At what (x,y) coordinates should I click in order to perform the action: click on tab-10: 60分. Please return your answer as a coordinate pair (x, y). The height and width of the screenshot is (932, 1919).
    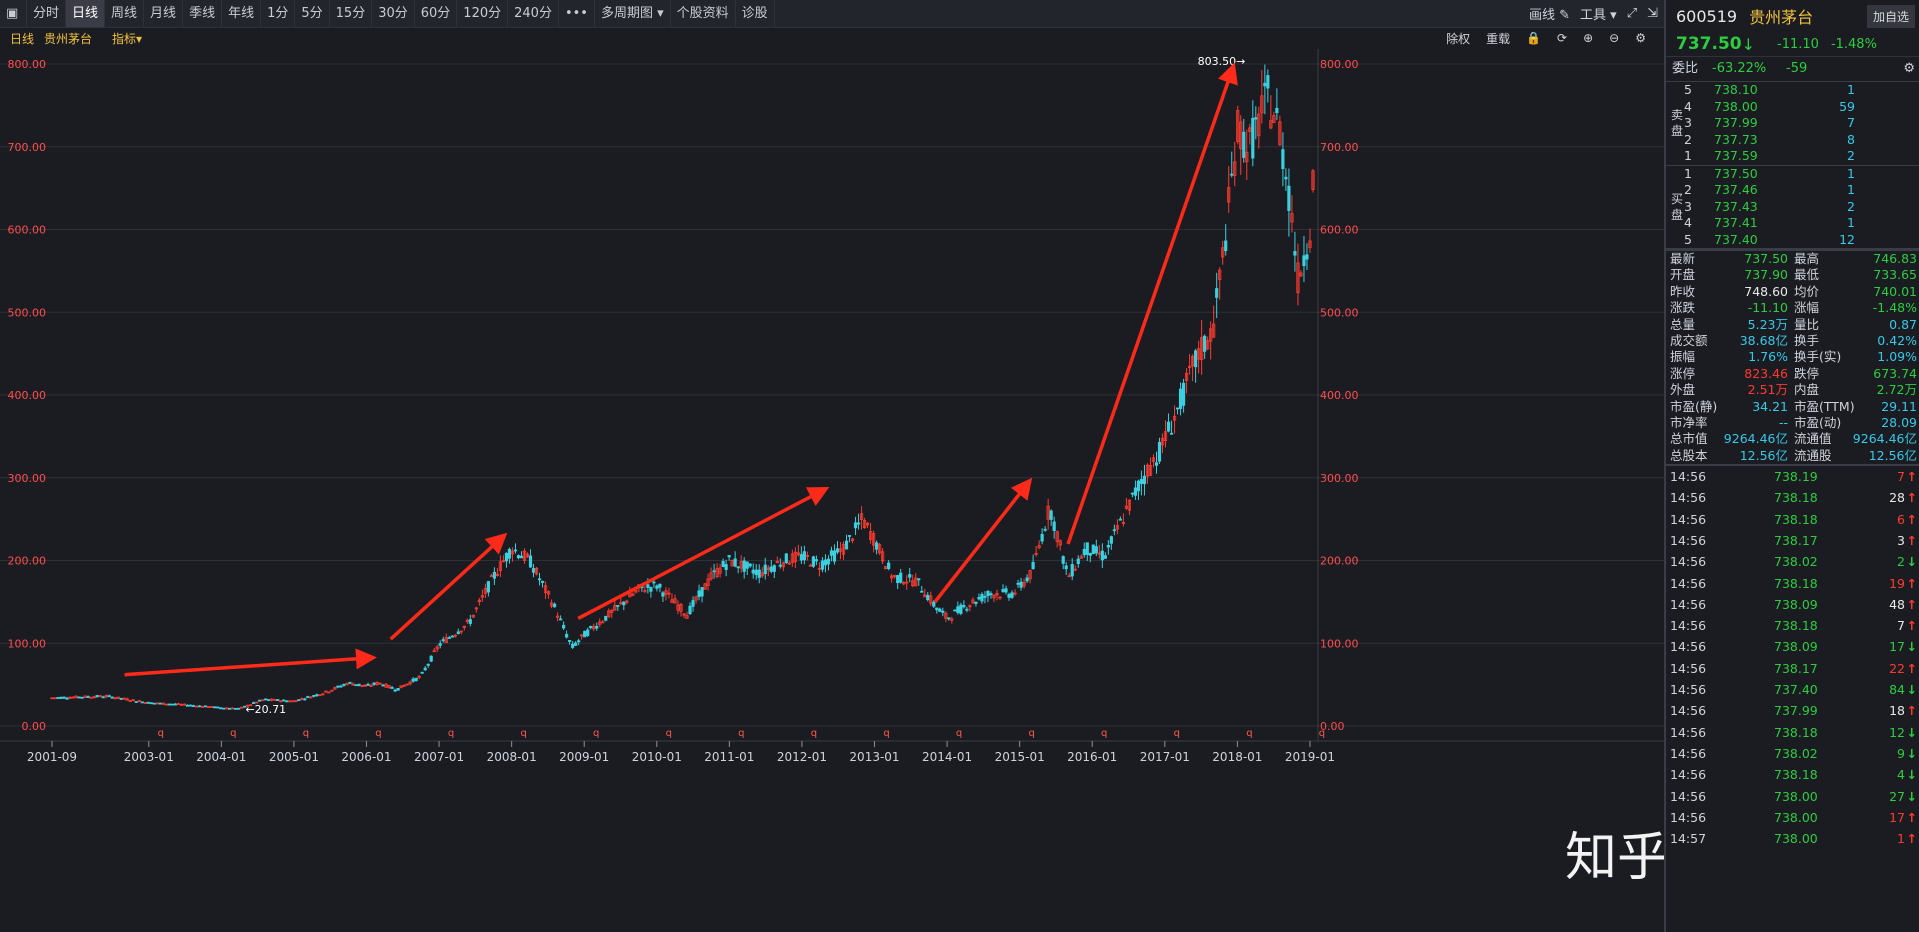
    Looking at the image, I should click on (436, 13).